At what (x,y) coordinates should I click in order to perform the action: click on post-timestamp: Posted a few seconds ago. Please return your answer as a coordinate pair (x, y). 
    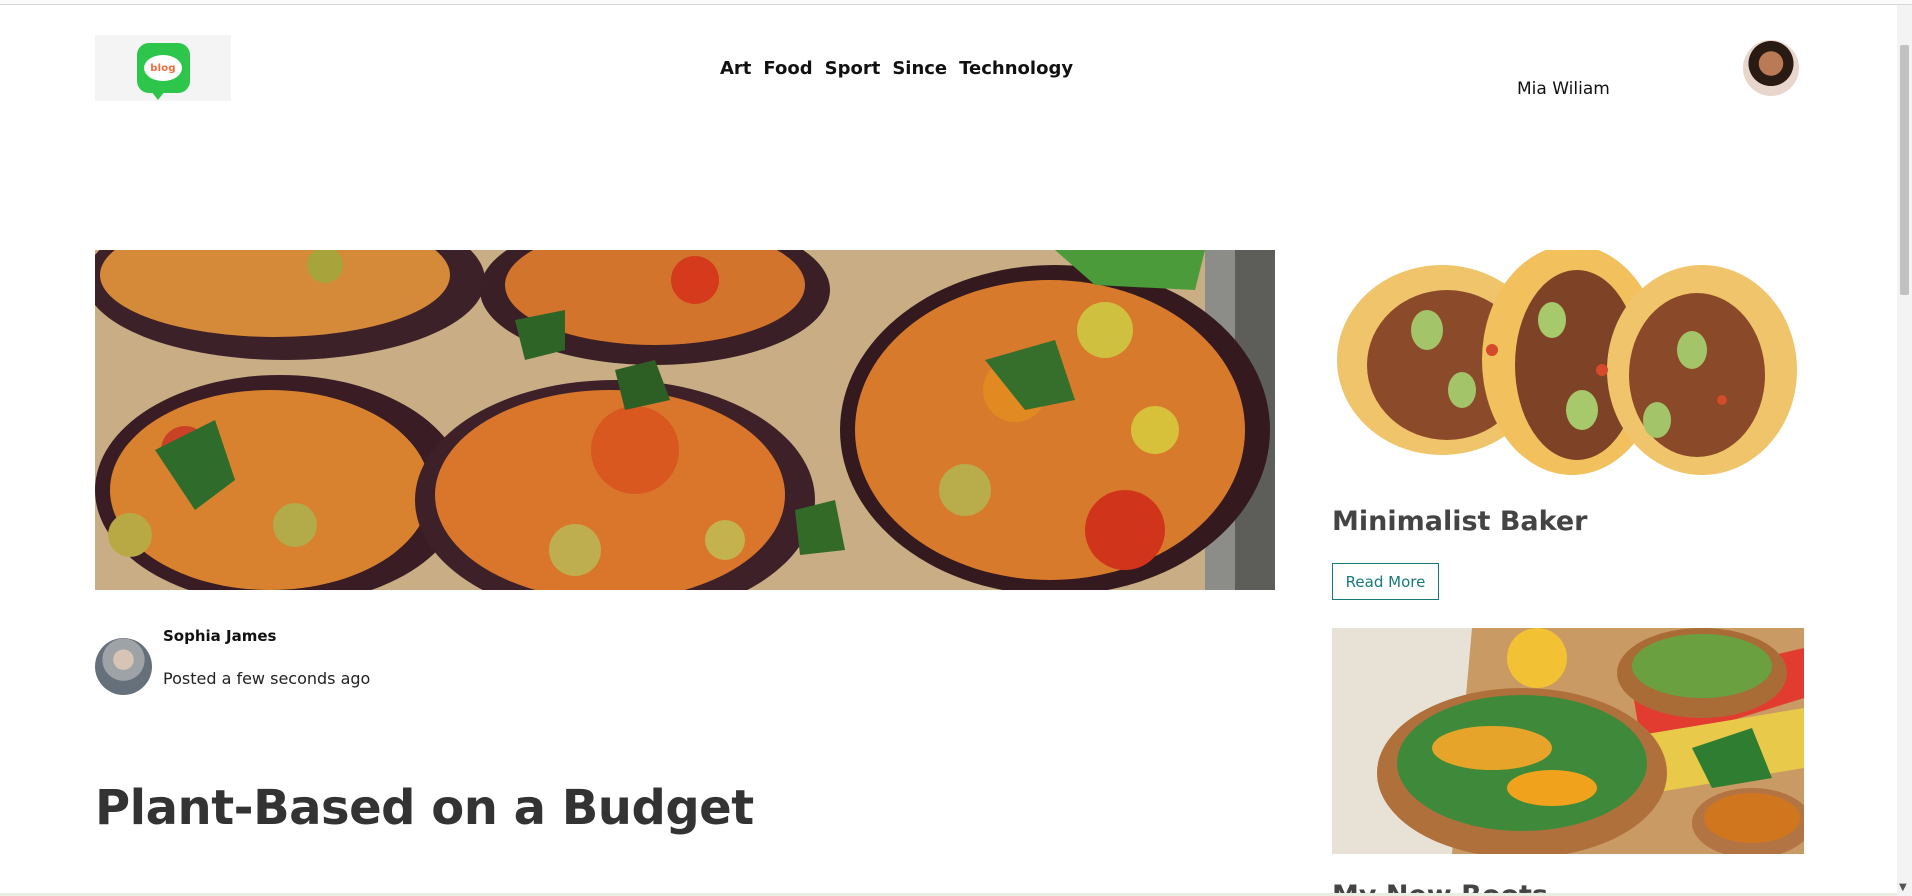
    Looking at the image, I should click on (267, 678).